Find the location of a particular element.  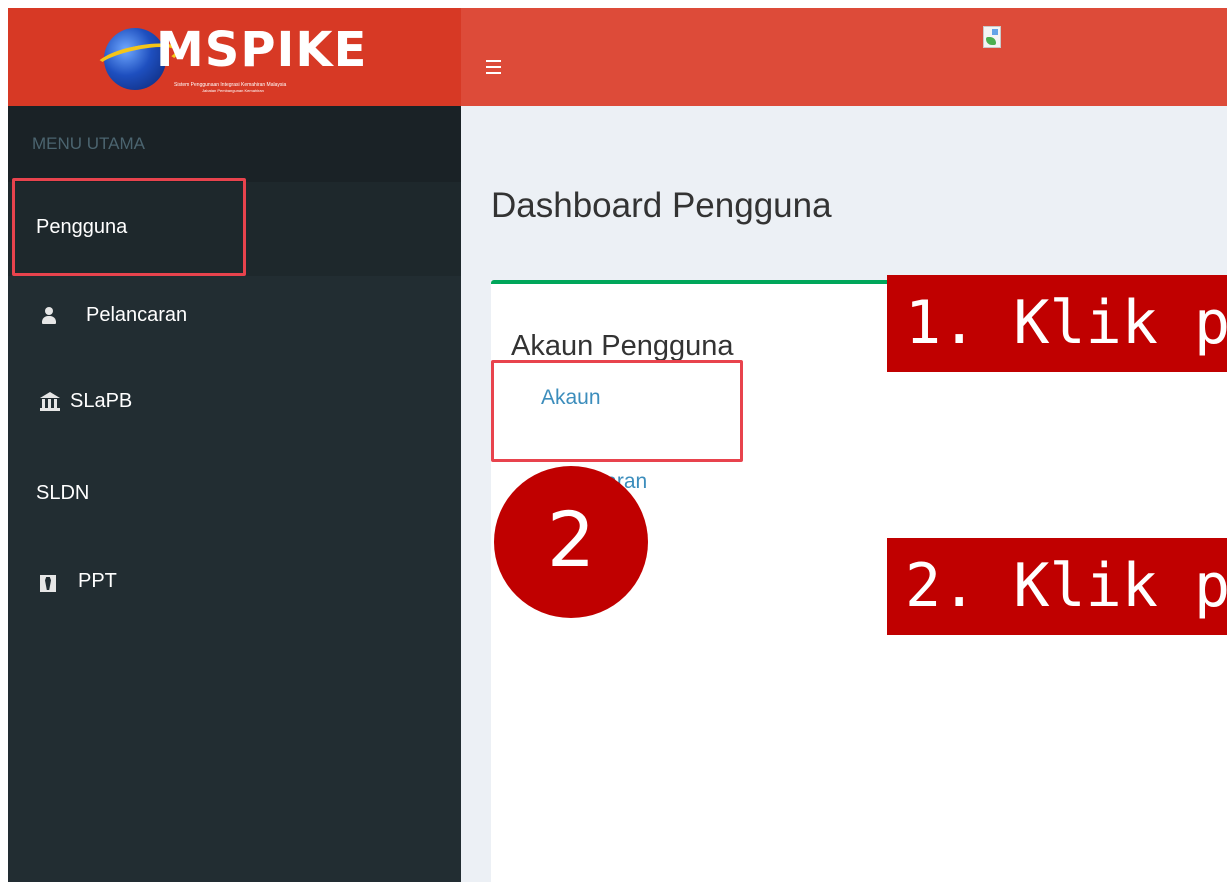

logo-subtagline: Jabatan Pembangunan Kemahiran is located at coordinates (233, 90).